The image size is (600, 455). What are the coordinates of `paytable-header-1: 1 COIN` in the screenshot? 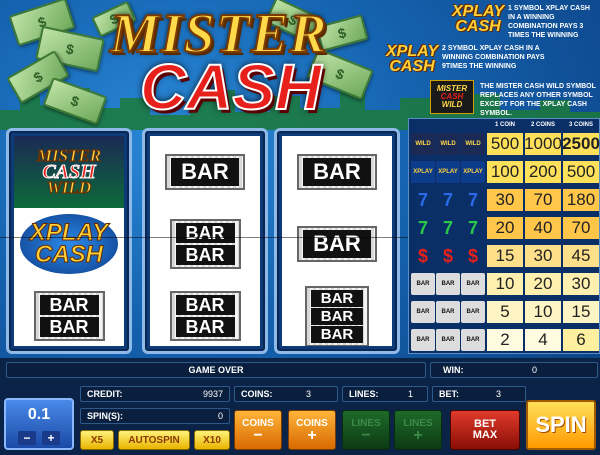 It's located at (504, 125).